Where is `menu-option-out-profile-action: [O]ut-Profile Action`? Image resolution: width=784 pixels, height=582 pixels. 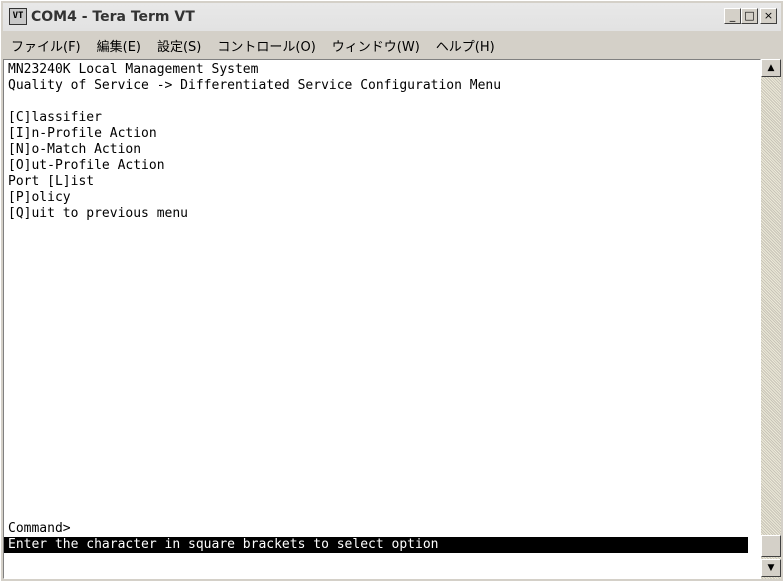 menu-option-out-profile-action: [O]ut-Profile Action is located at coordinates (86, 165).